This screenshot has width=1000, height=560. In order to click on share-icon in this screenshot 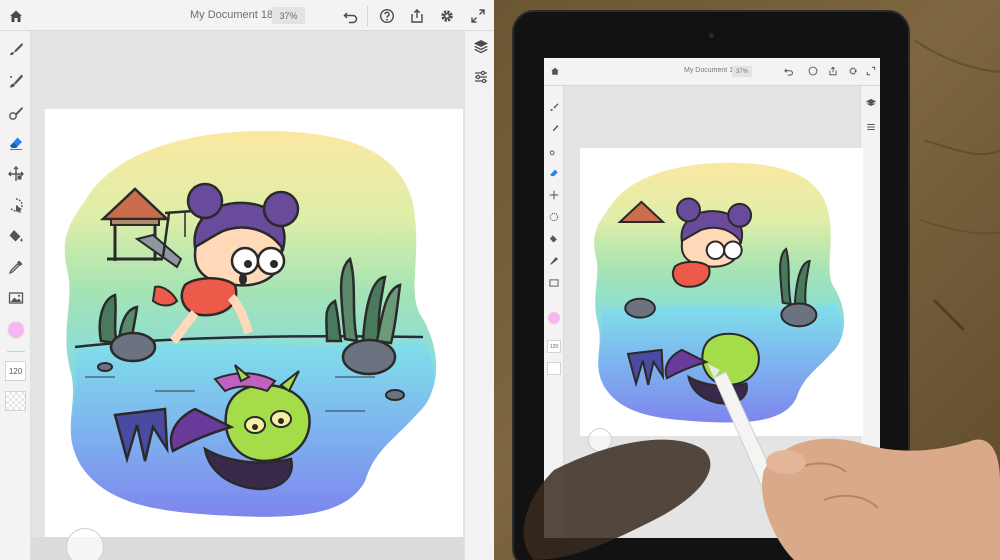, I will do `click(417, 16)`.